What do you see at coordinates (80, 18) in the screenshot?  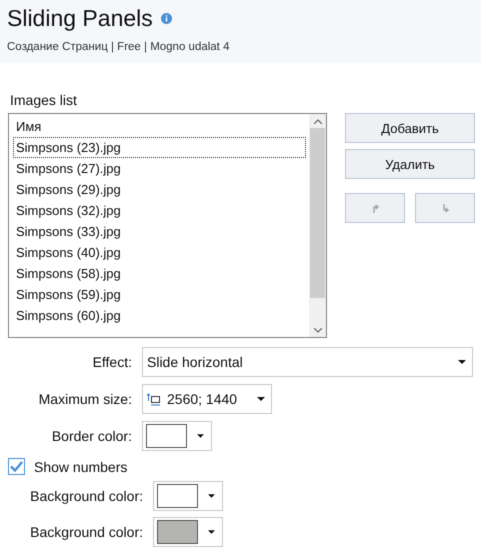 I see `page-title: Sliding Panels` at bounding box center [80, 18].